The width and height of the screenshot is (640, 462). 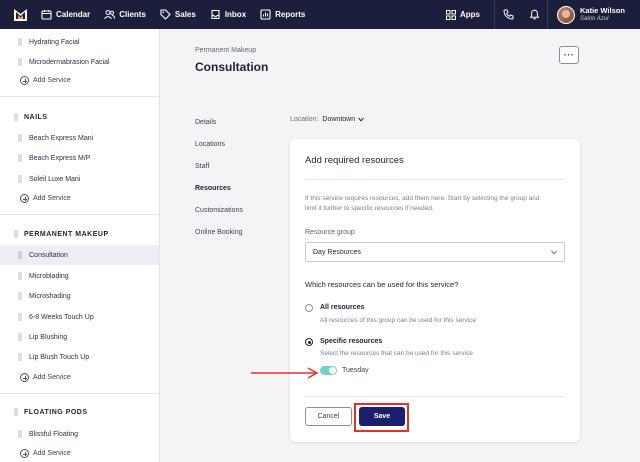 What do you see at coordinates (213, 188) in the screenshot?
I see `subnav-resources: Resources` at bounding box center [213, 188].